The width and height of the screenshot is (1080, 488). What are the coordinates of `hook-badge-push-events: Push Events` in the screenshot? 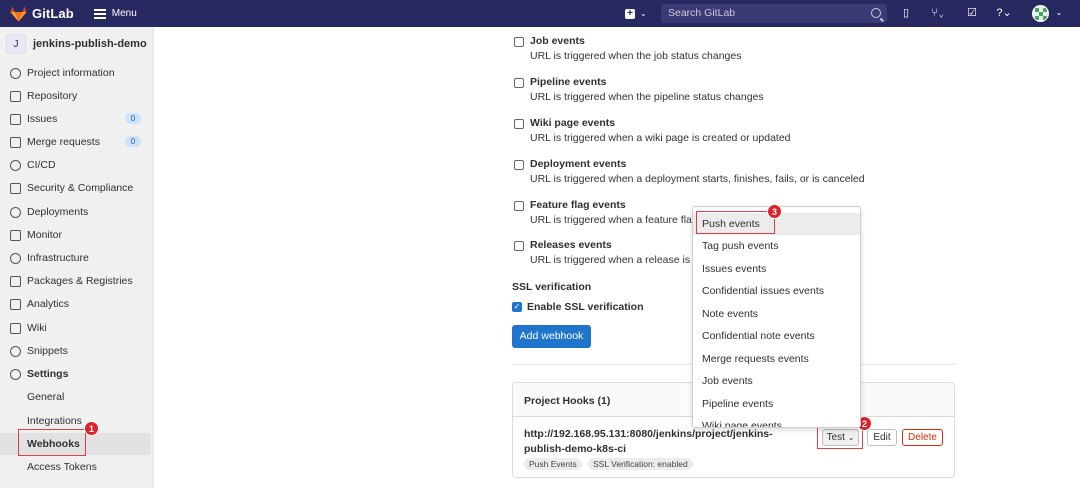 It's located at (553, 464).